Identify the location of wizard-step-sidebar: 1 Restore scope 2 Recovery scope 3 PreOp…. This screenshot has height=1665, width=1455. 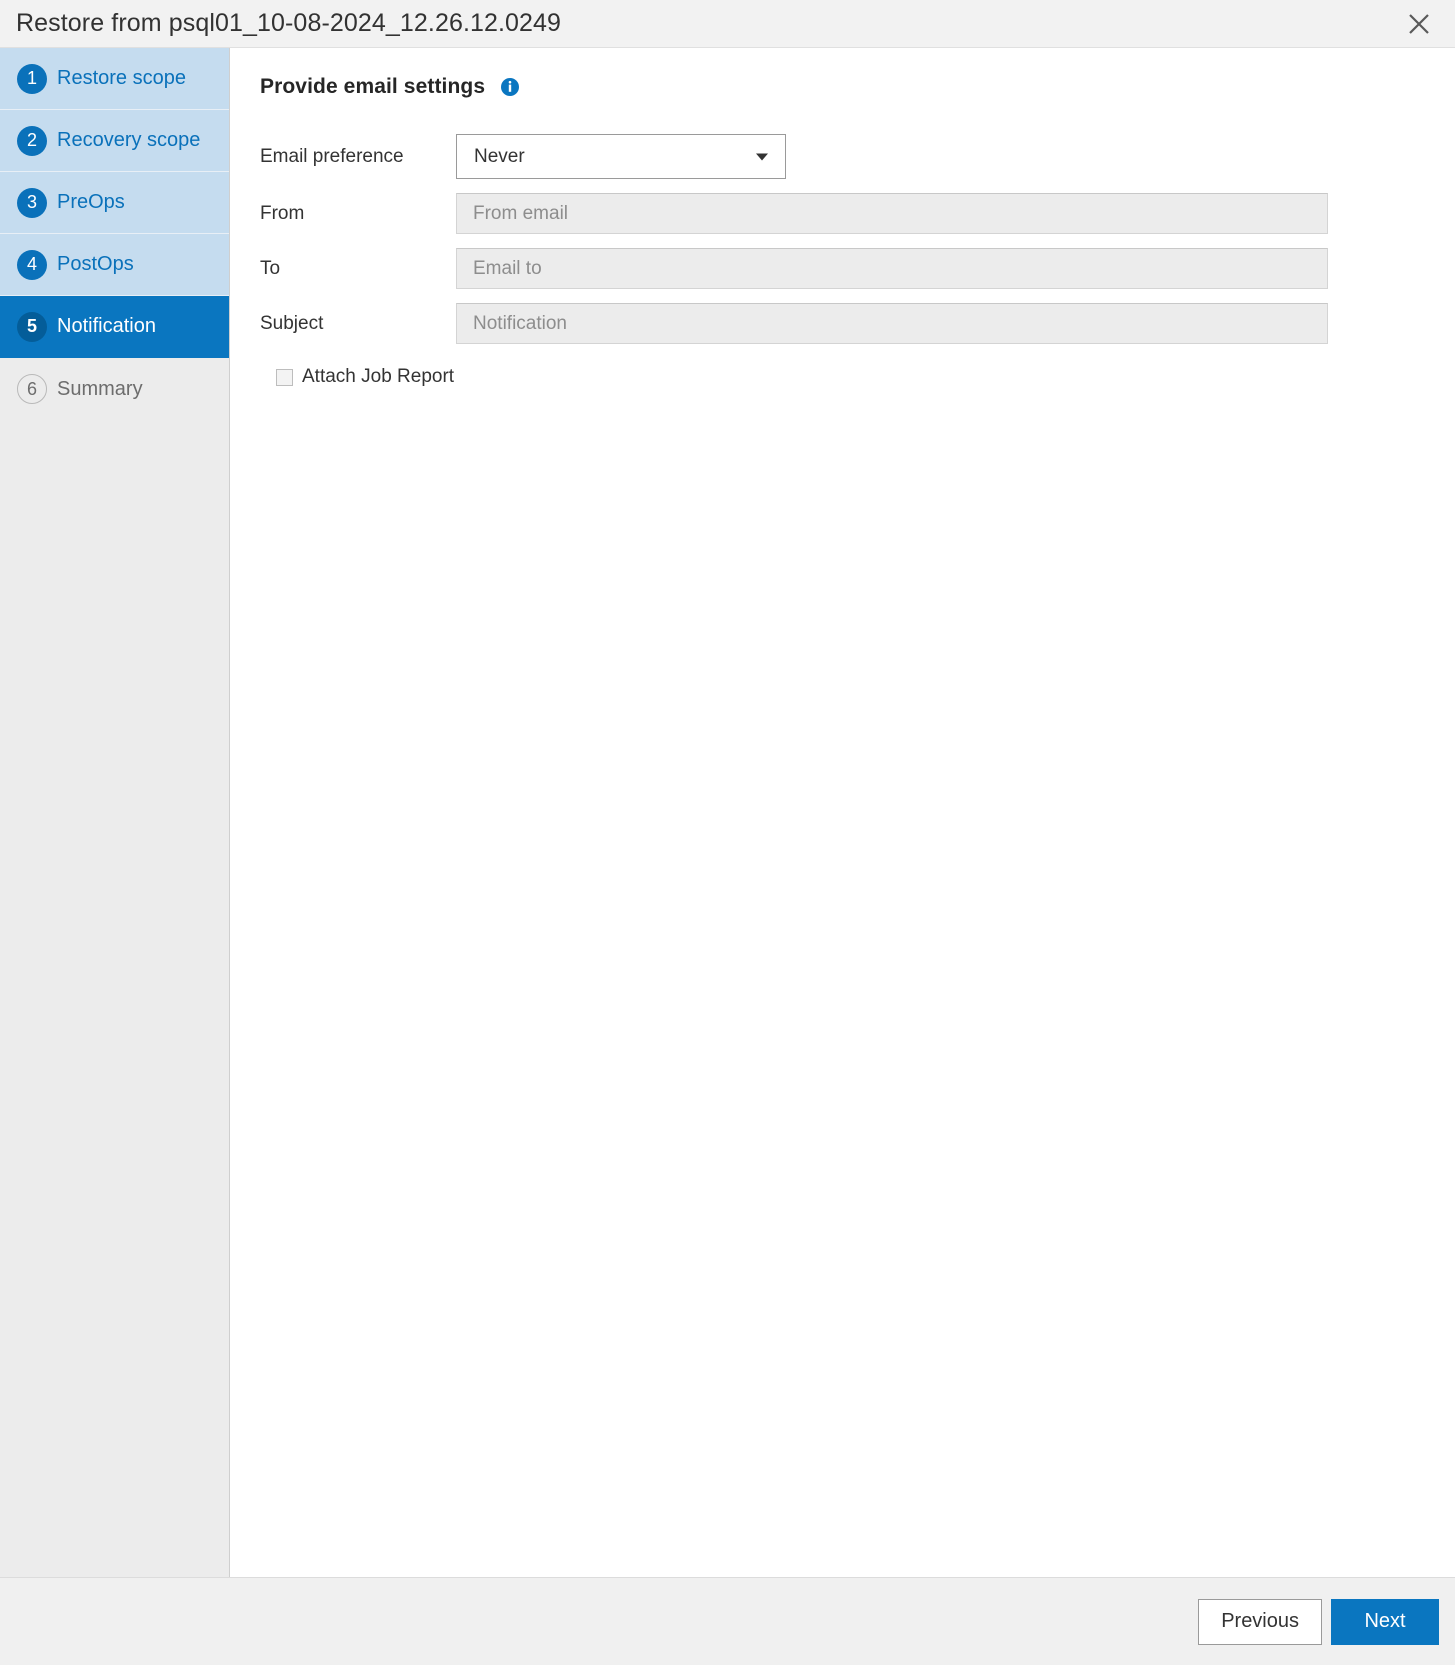
(115, 812).